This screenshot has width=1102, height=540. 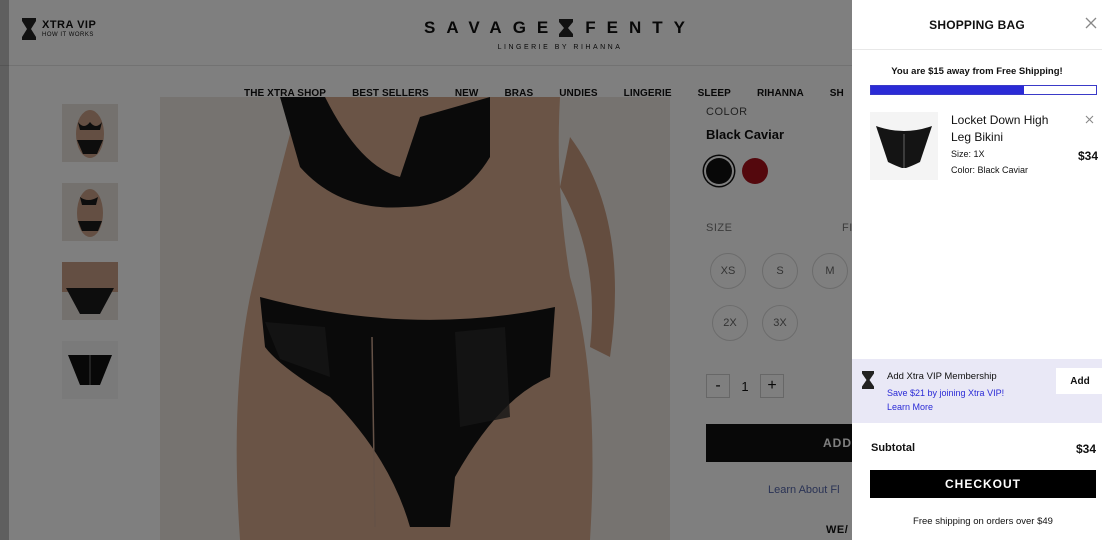 I want to click on checkout-button: CHECKOUT, so click(x=983, y=484).